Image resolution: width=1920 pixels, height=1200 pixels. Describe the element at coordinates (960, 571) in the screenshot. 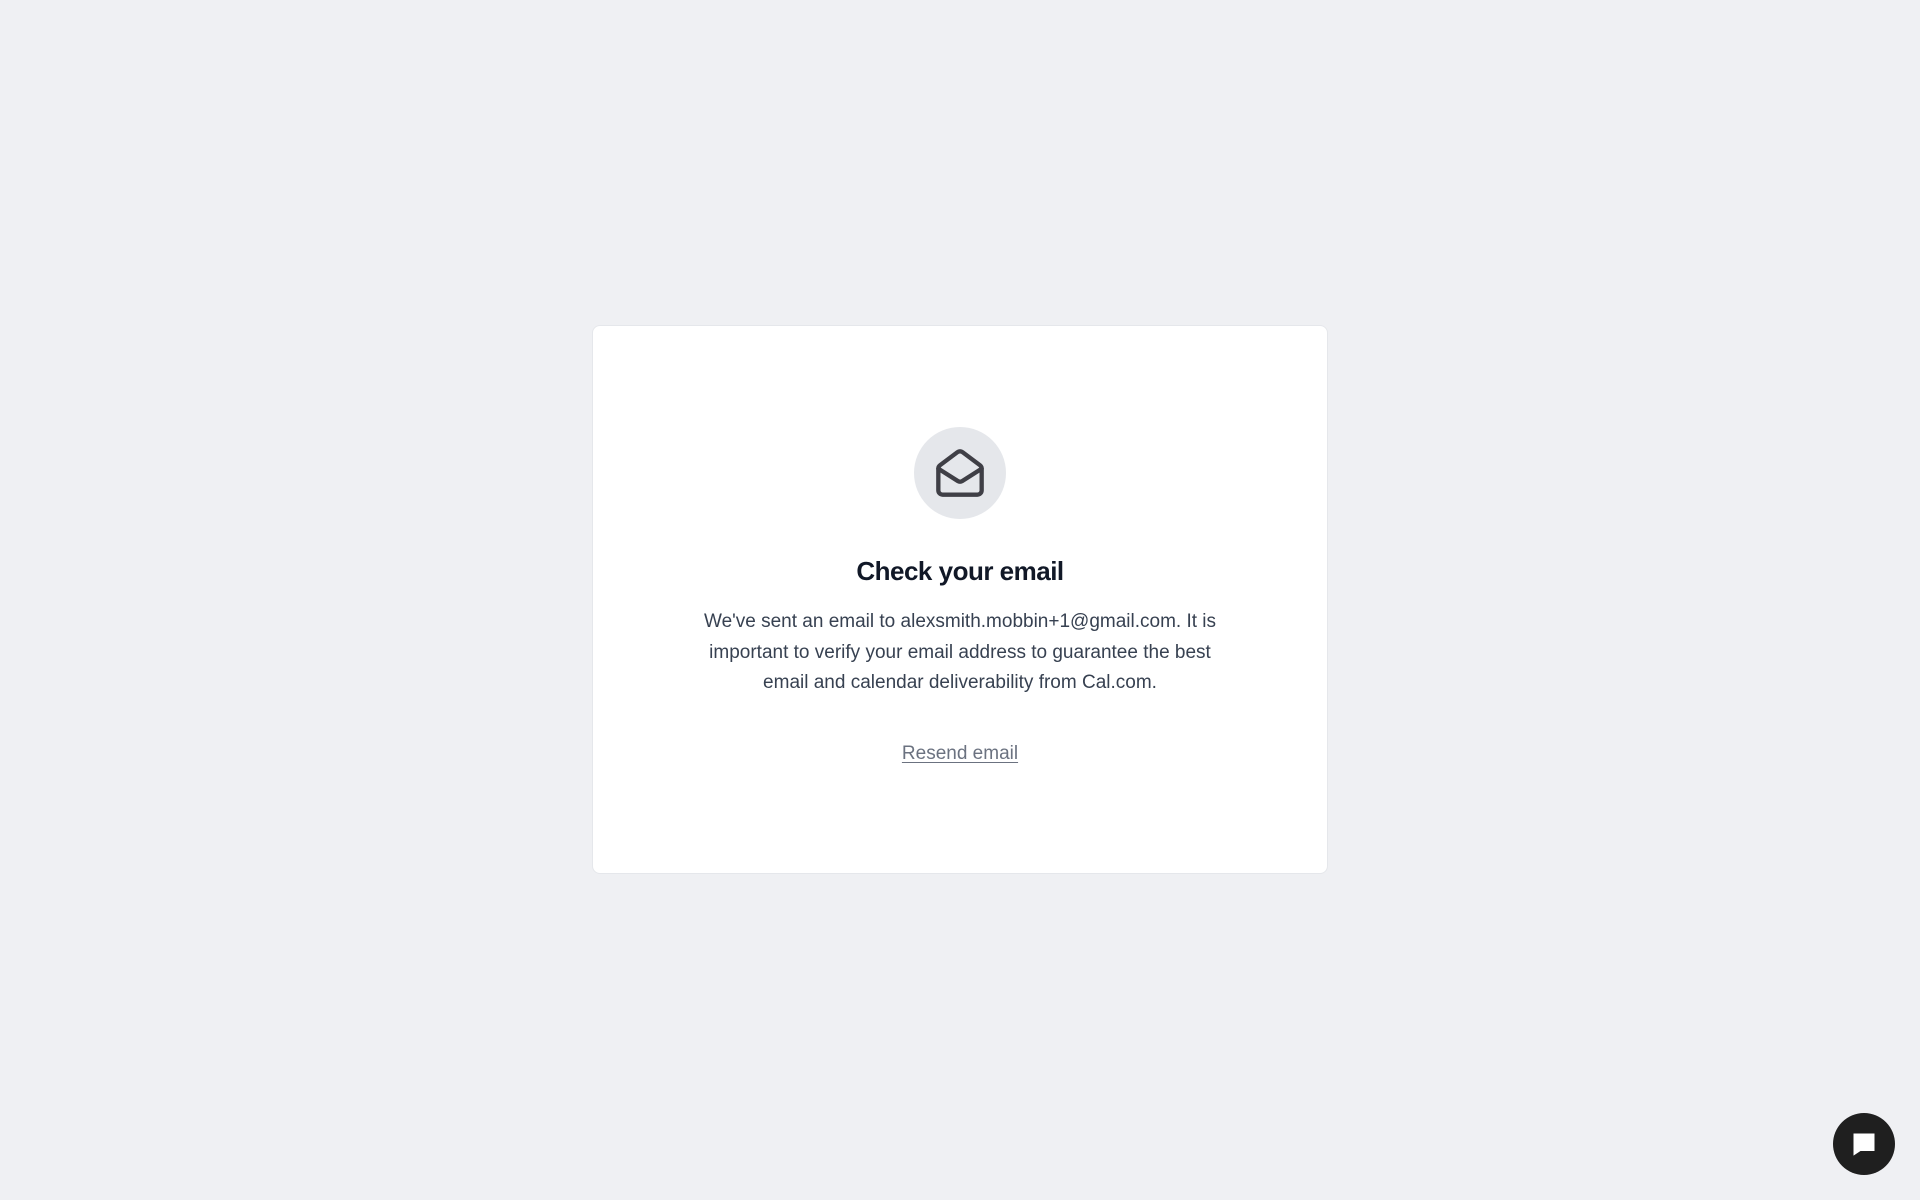

I see `page-title: Check your email` at that location.